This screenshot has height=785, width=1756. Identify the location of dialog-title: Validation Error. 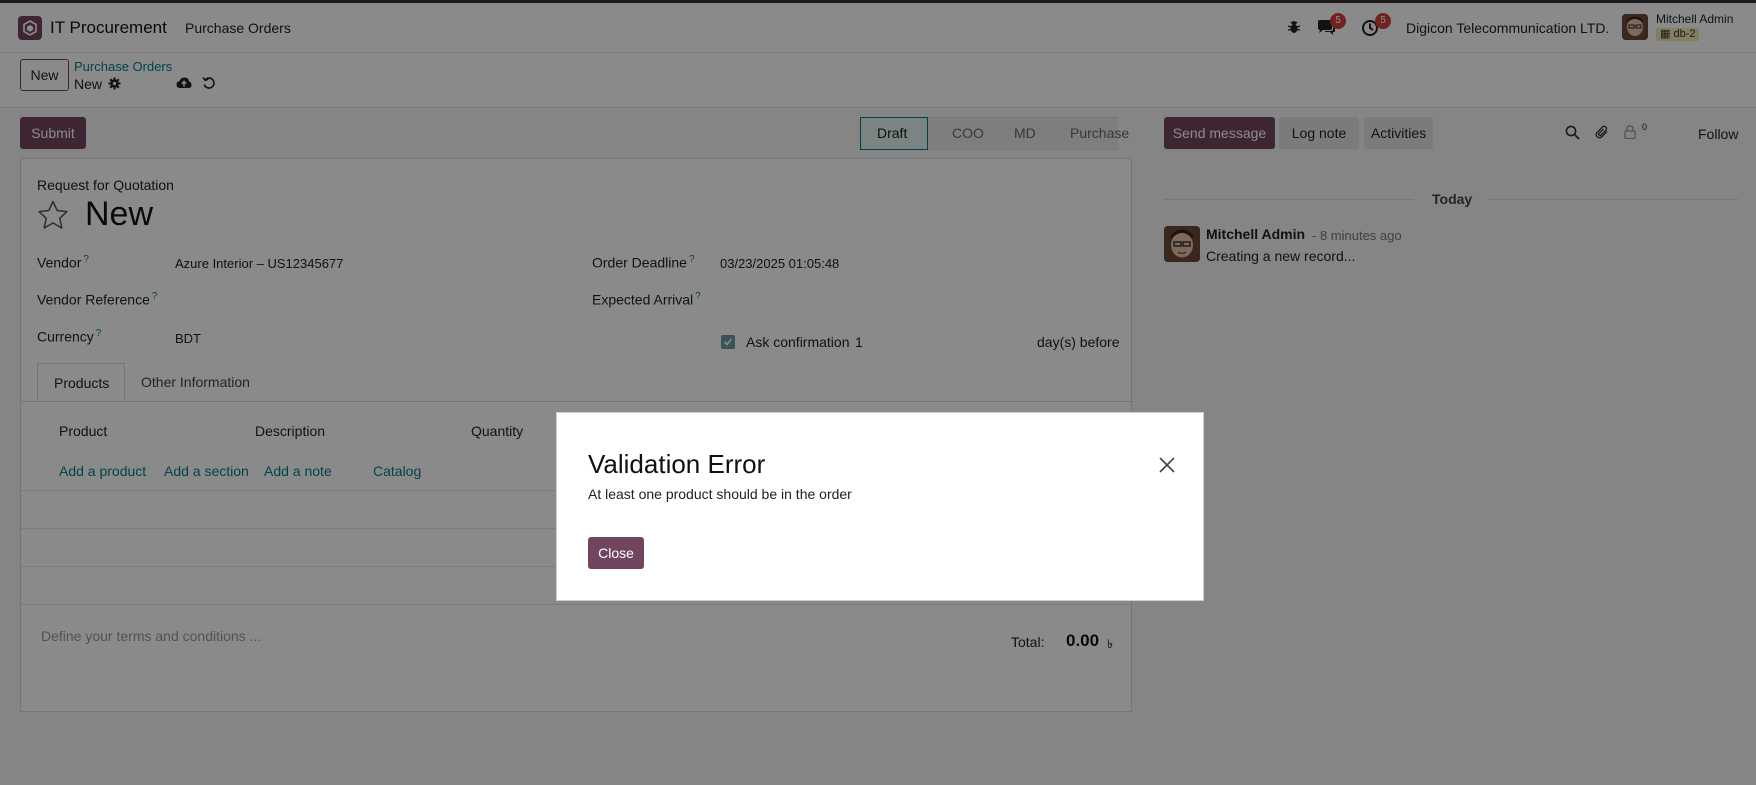
(677, 464).